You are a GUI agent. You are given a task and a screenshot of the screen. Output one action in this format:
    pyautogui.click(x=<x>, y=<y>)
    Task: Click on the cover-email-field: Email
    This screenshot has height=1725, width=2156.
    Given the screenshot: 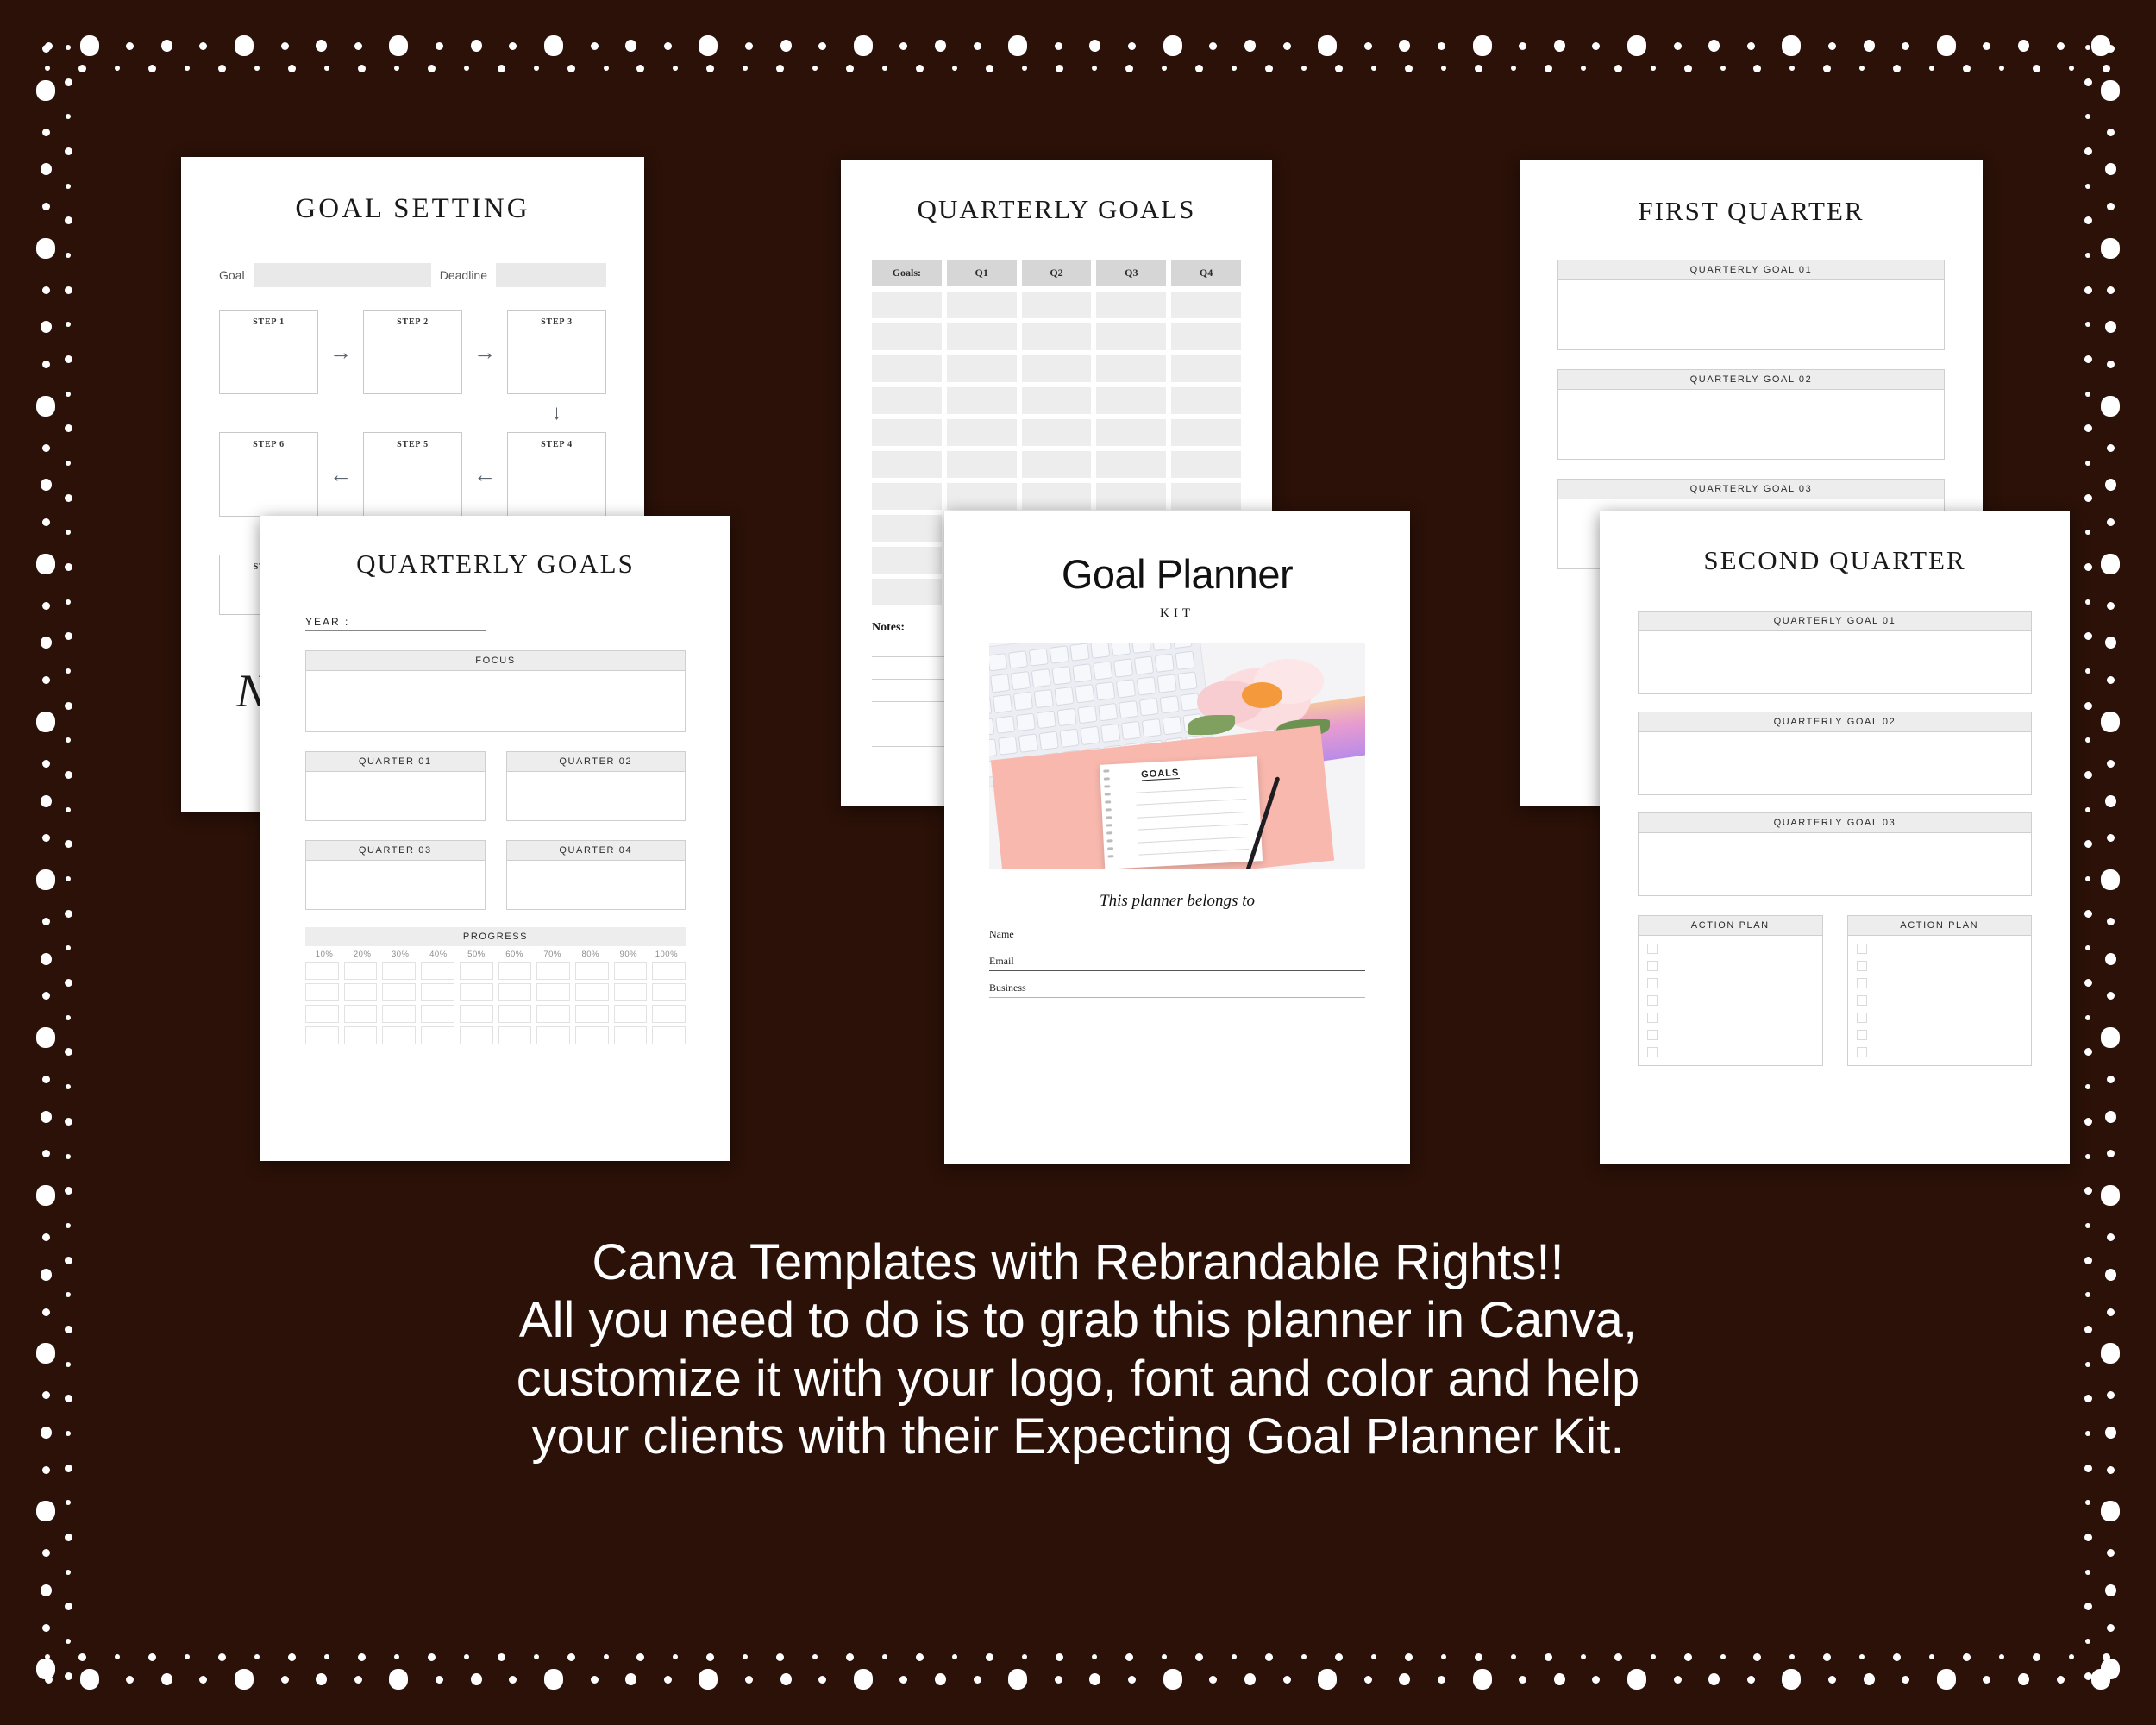 What is the action you would take?
    pyautogui.click(x=1177, y=963)
    